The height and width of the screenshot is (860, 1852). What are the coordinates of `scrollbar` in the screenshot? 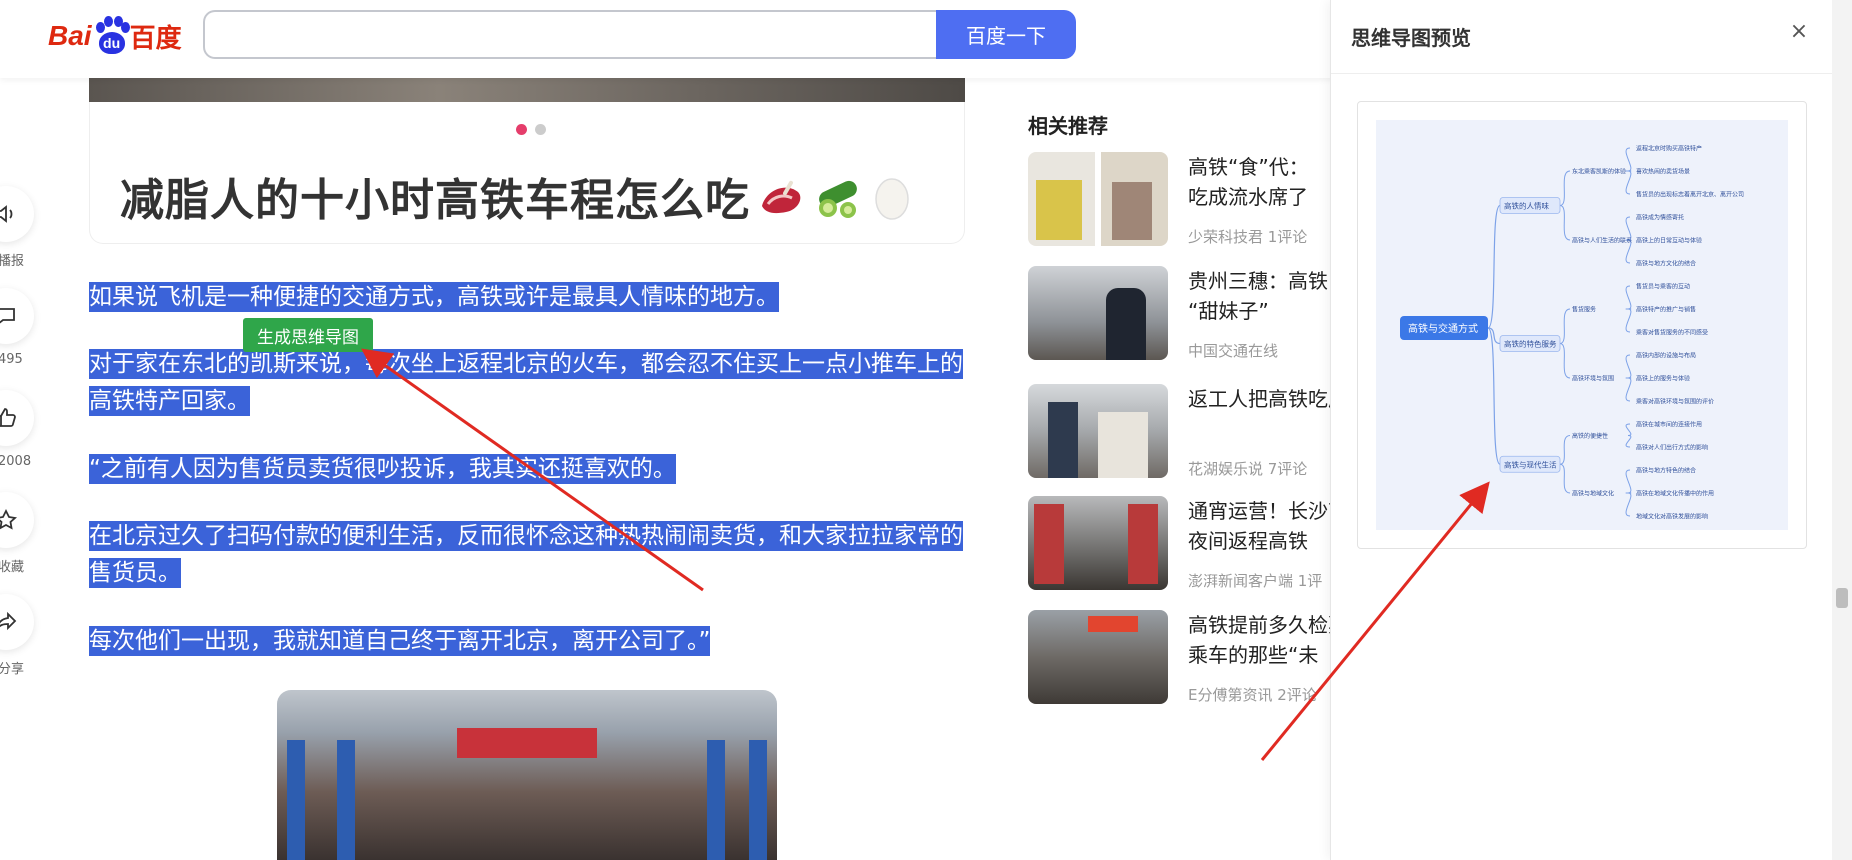 It's located at (1842, 430).